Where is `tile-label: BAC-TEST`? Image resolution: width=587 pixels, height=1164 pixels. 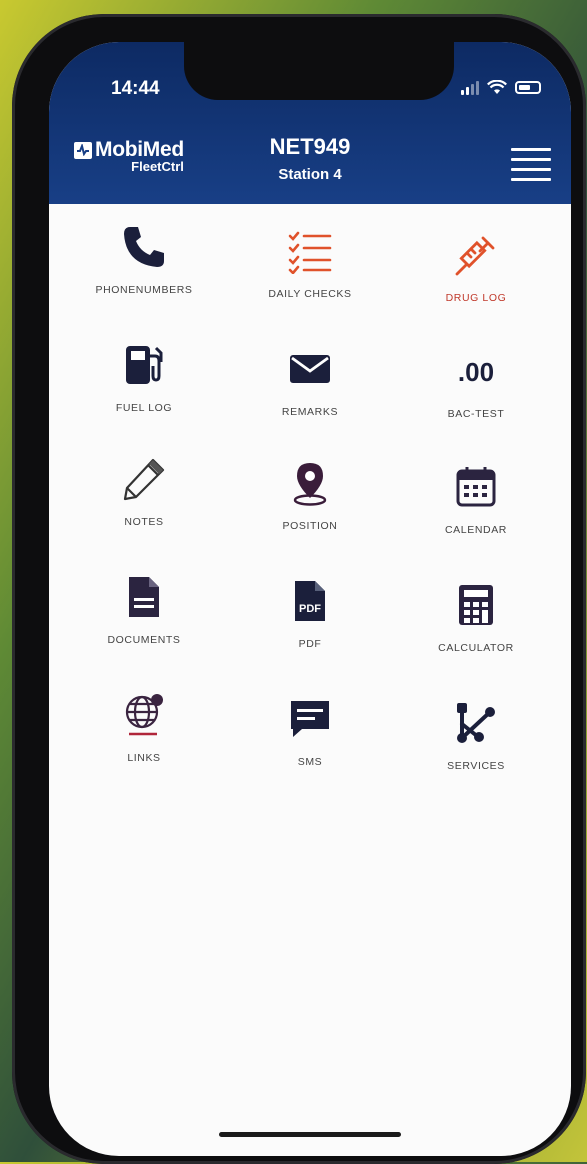 tile-label: BAC-TEST is located at coordinates (476, 414).